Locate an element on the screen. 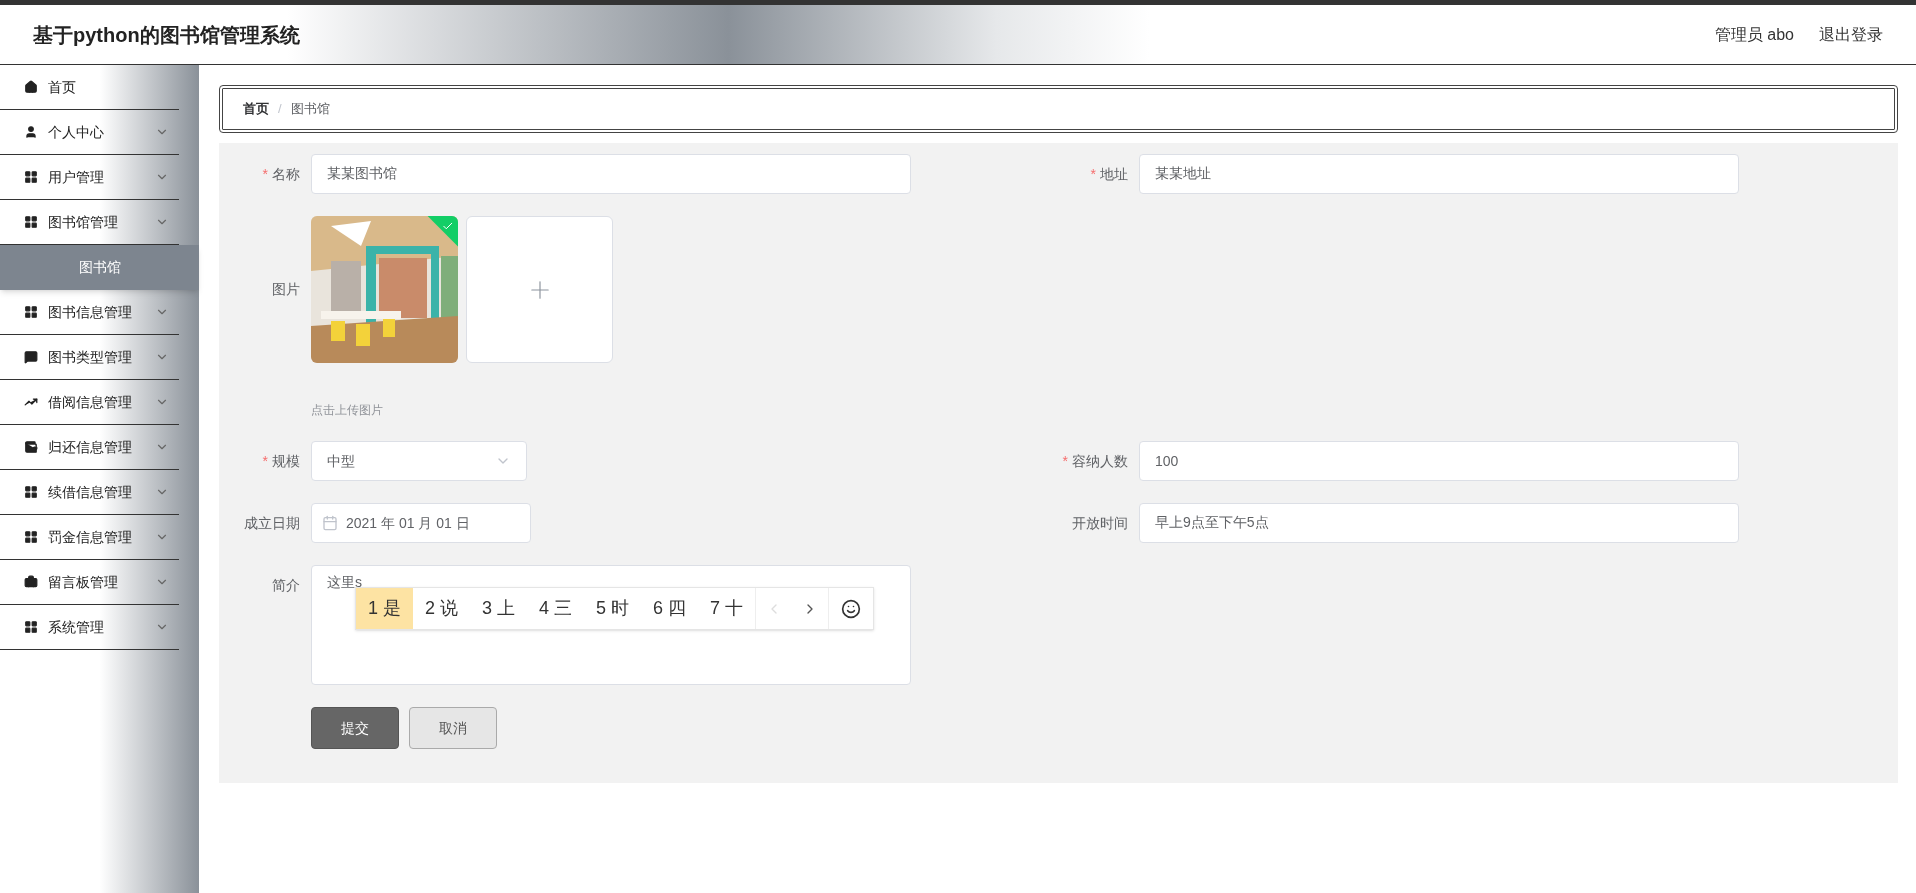 The width and height of the screenshot is (1916, 893). text-field: 早上9点至下午5点 is located at coordinates (1439, 523).